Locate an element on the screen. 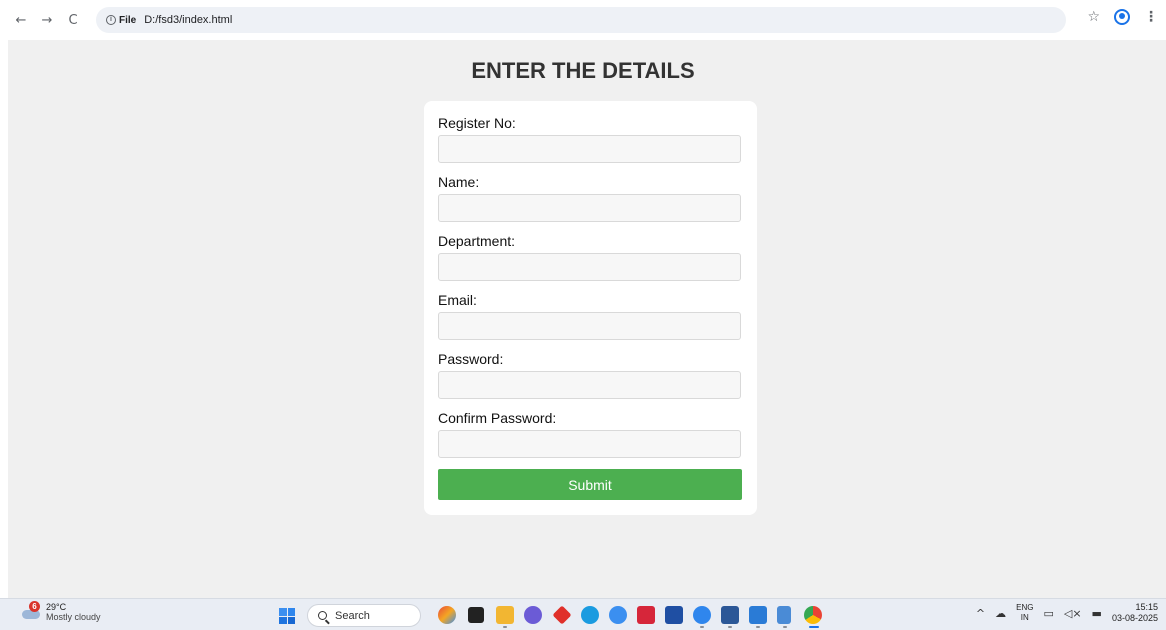 The height and width of the screenshot is (630, 1166). system-tray: ^ ☁ ENG IN ▭ ◁× ▬ 15:15 03-08-2025 is located at coordinates (1067, 613).